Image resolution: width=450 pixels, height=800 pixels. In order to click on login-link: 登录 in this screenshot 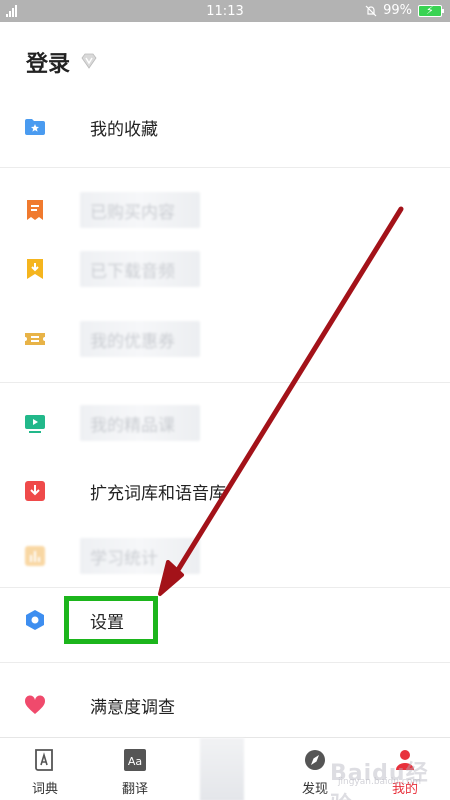, I will do `click(48, 62)`.